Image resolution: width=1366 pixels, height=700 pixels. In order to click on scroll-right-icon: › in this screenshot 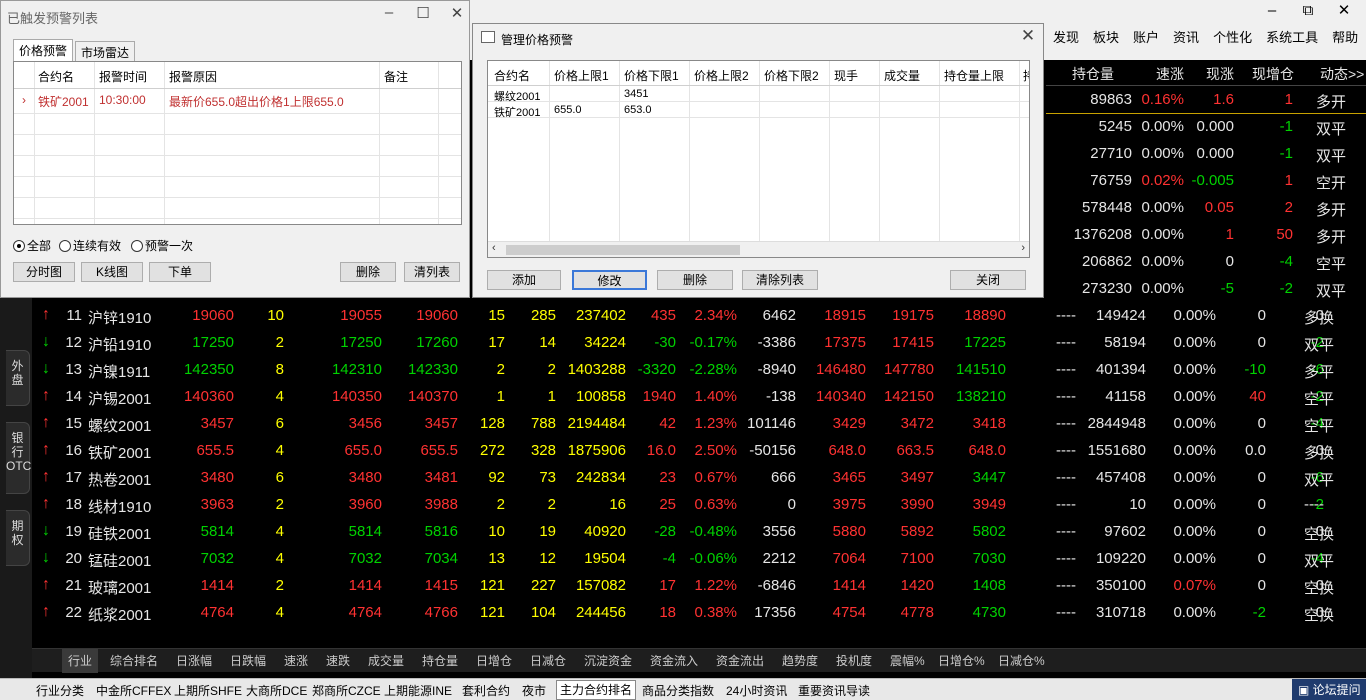, I will do `click(1023, 248)`.